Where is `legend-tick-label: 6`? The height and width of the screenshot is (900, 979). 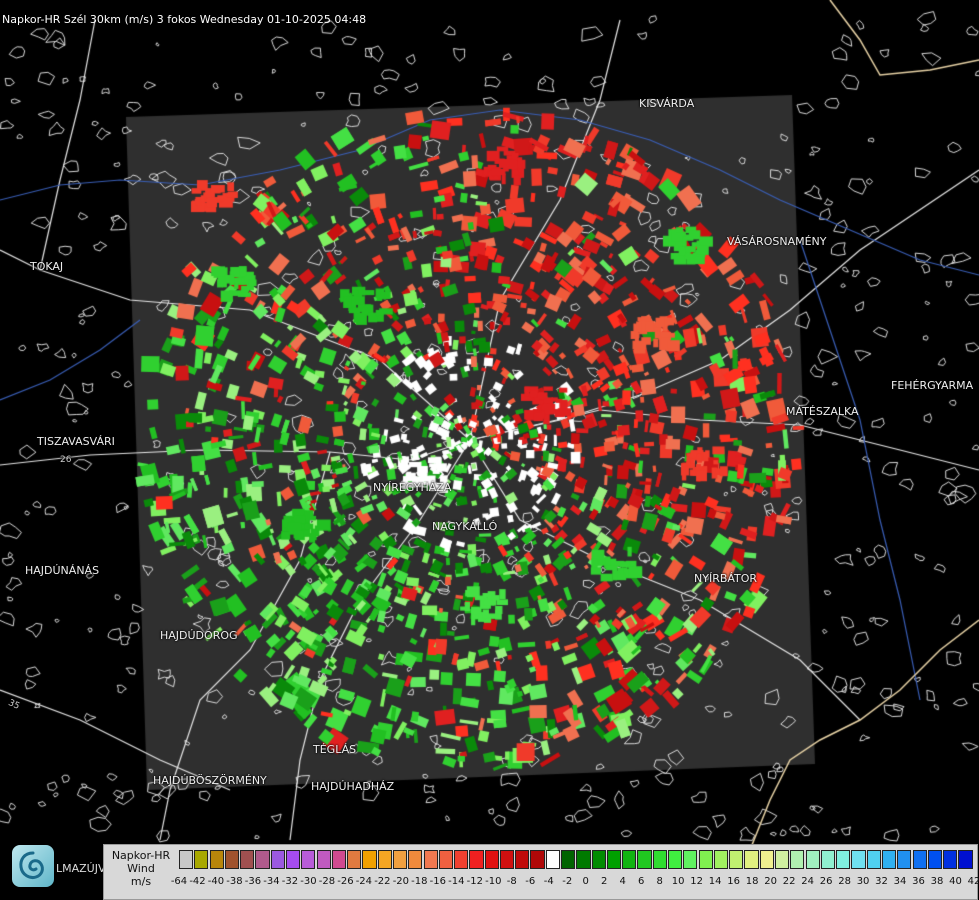
legend-tick-label: 6 is located at coordinates (641, 881).